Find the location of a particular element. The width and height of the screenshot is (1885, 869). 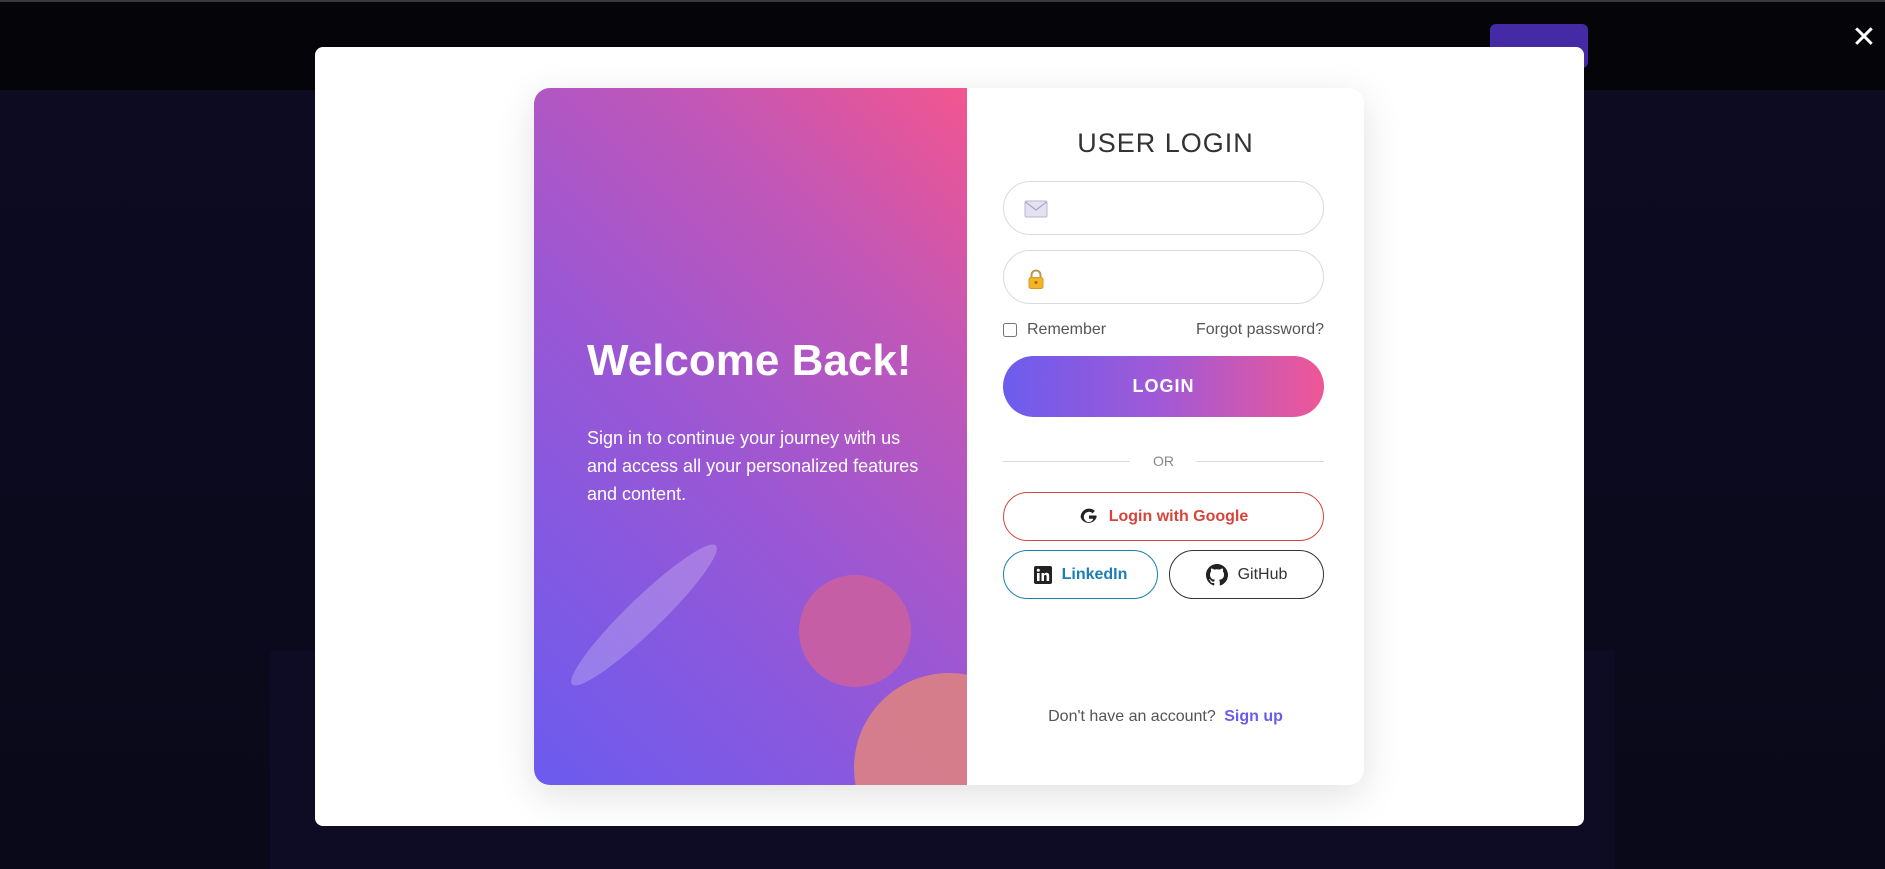

or-divider: OR is located at coordinates (1163, 461).